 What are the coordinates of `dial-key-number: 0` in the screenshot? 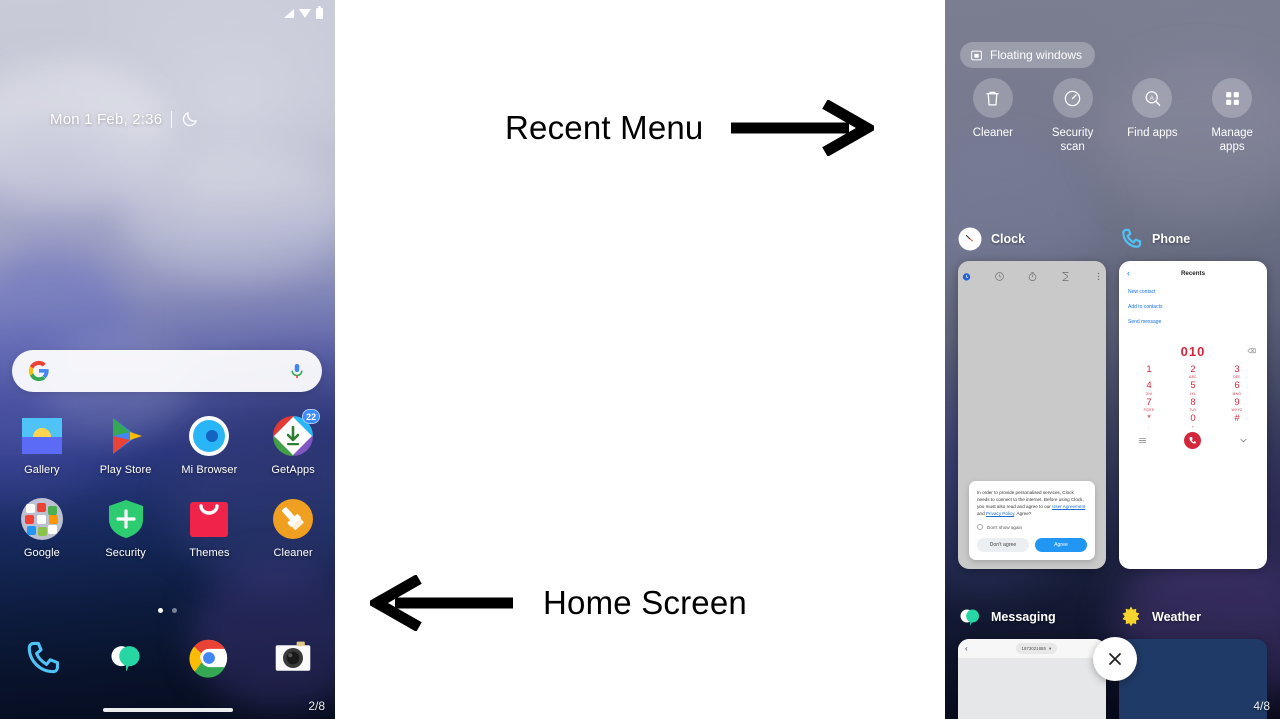 It's located at (1193, 419).